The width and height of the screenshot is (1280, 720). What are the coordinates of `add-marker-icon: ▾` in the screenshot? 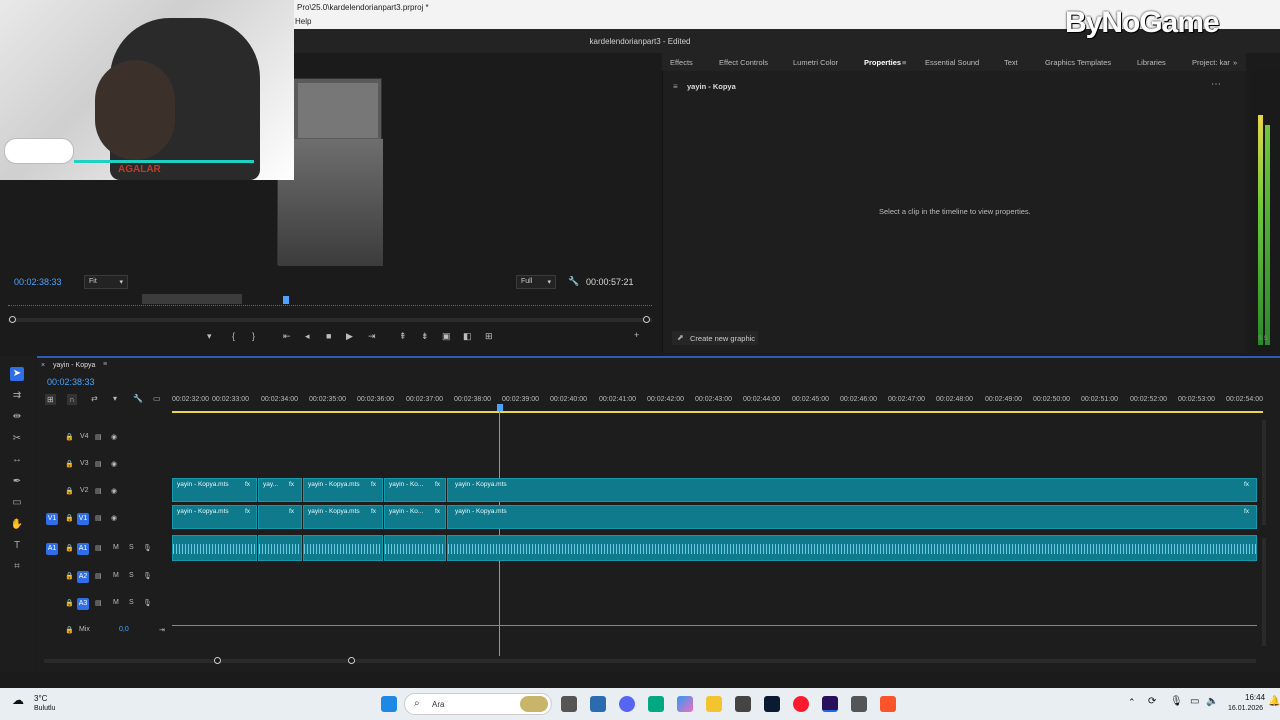 It's located at (209, 336).